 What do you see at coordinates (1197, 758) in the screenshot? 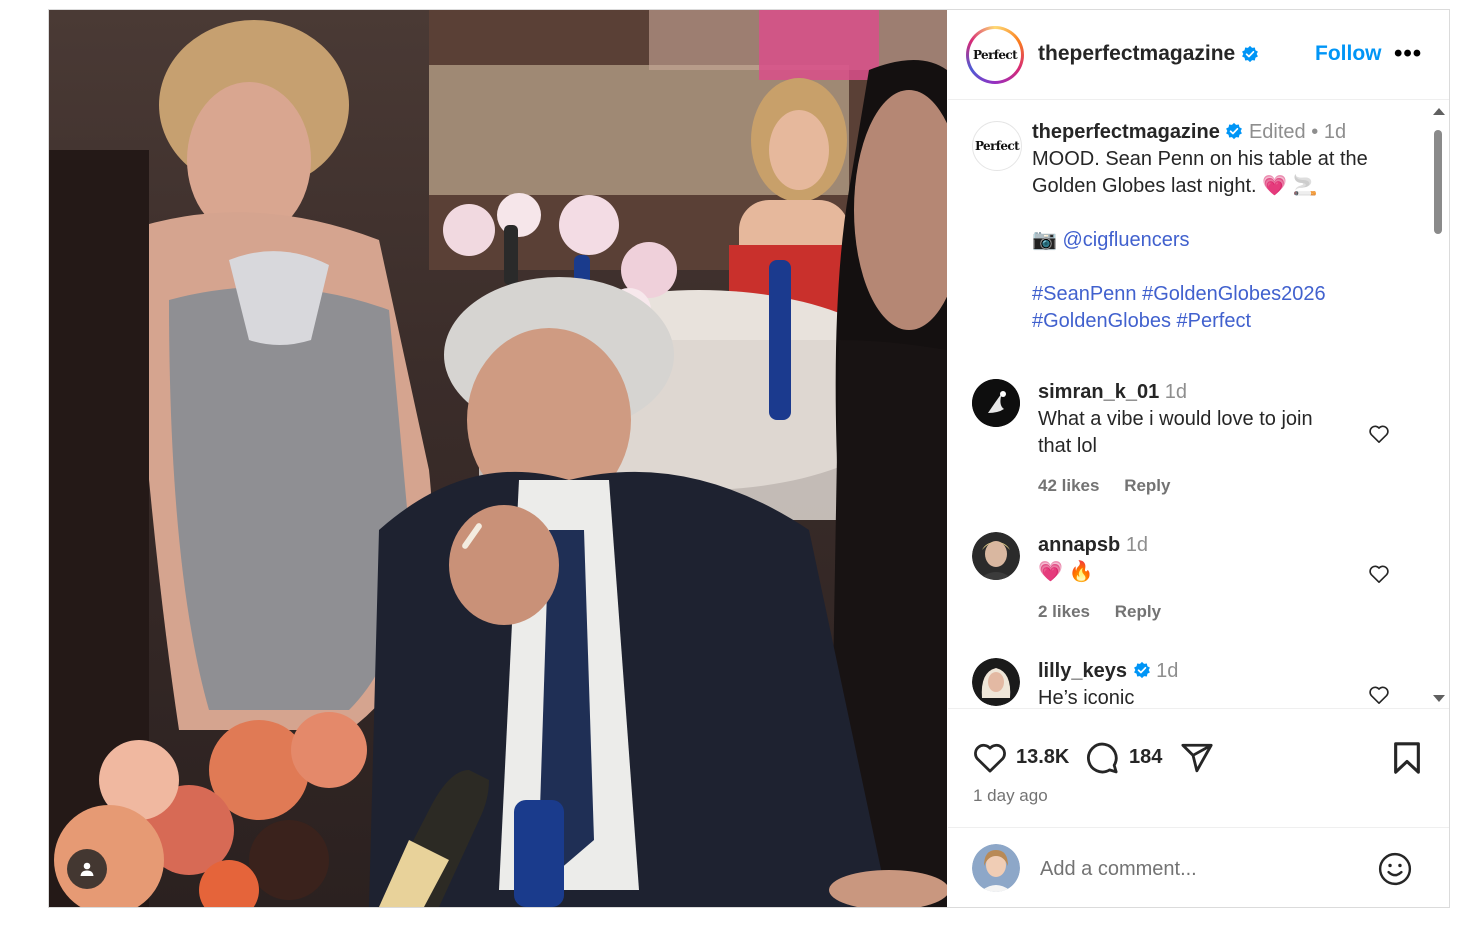
I see `share-icon` at bounding box center [1197, 758].